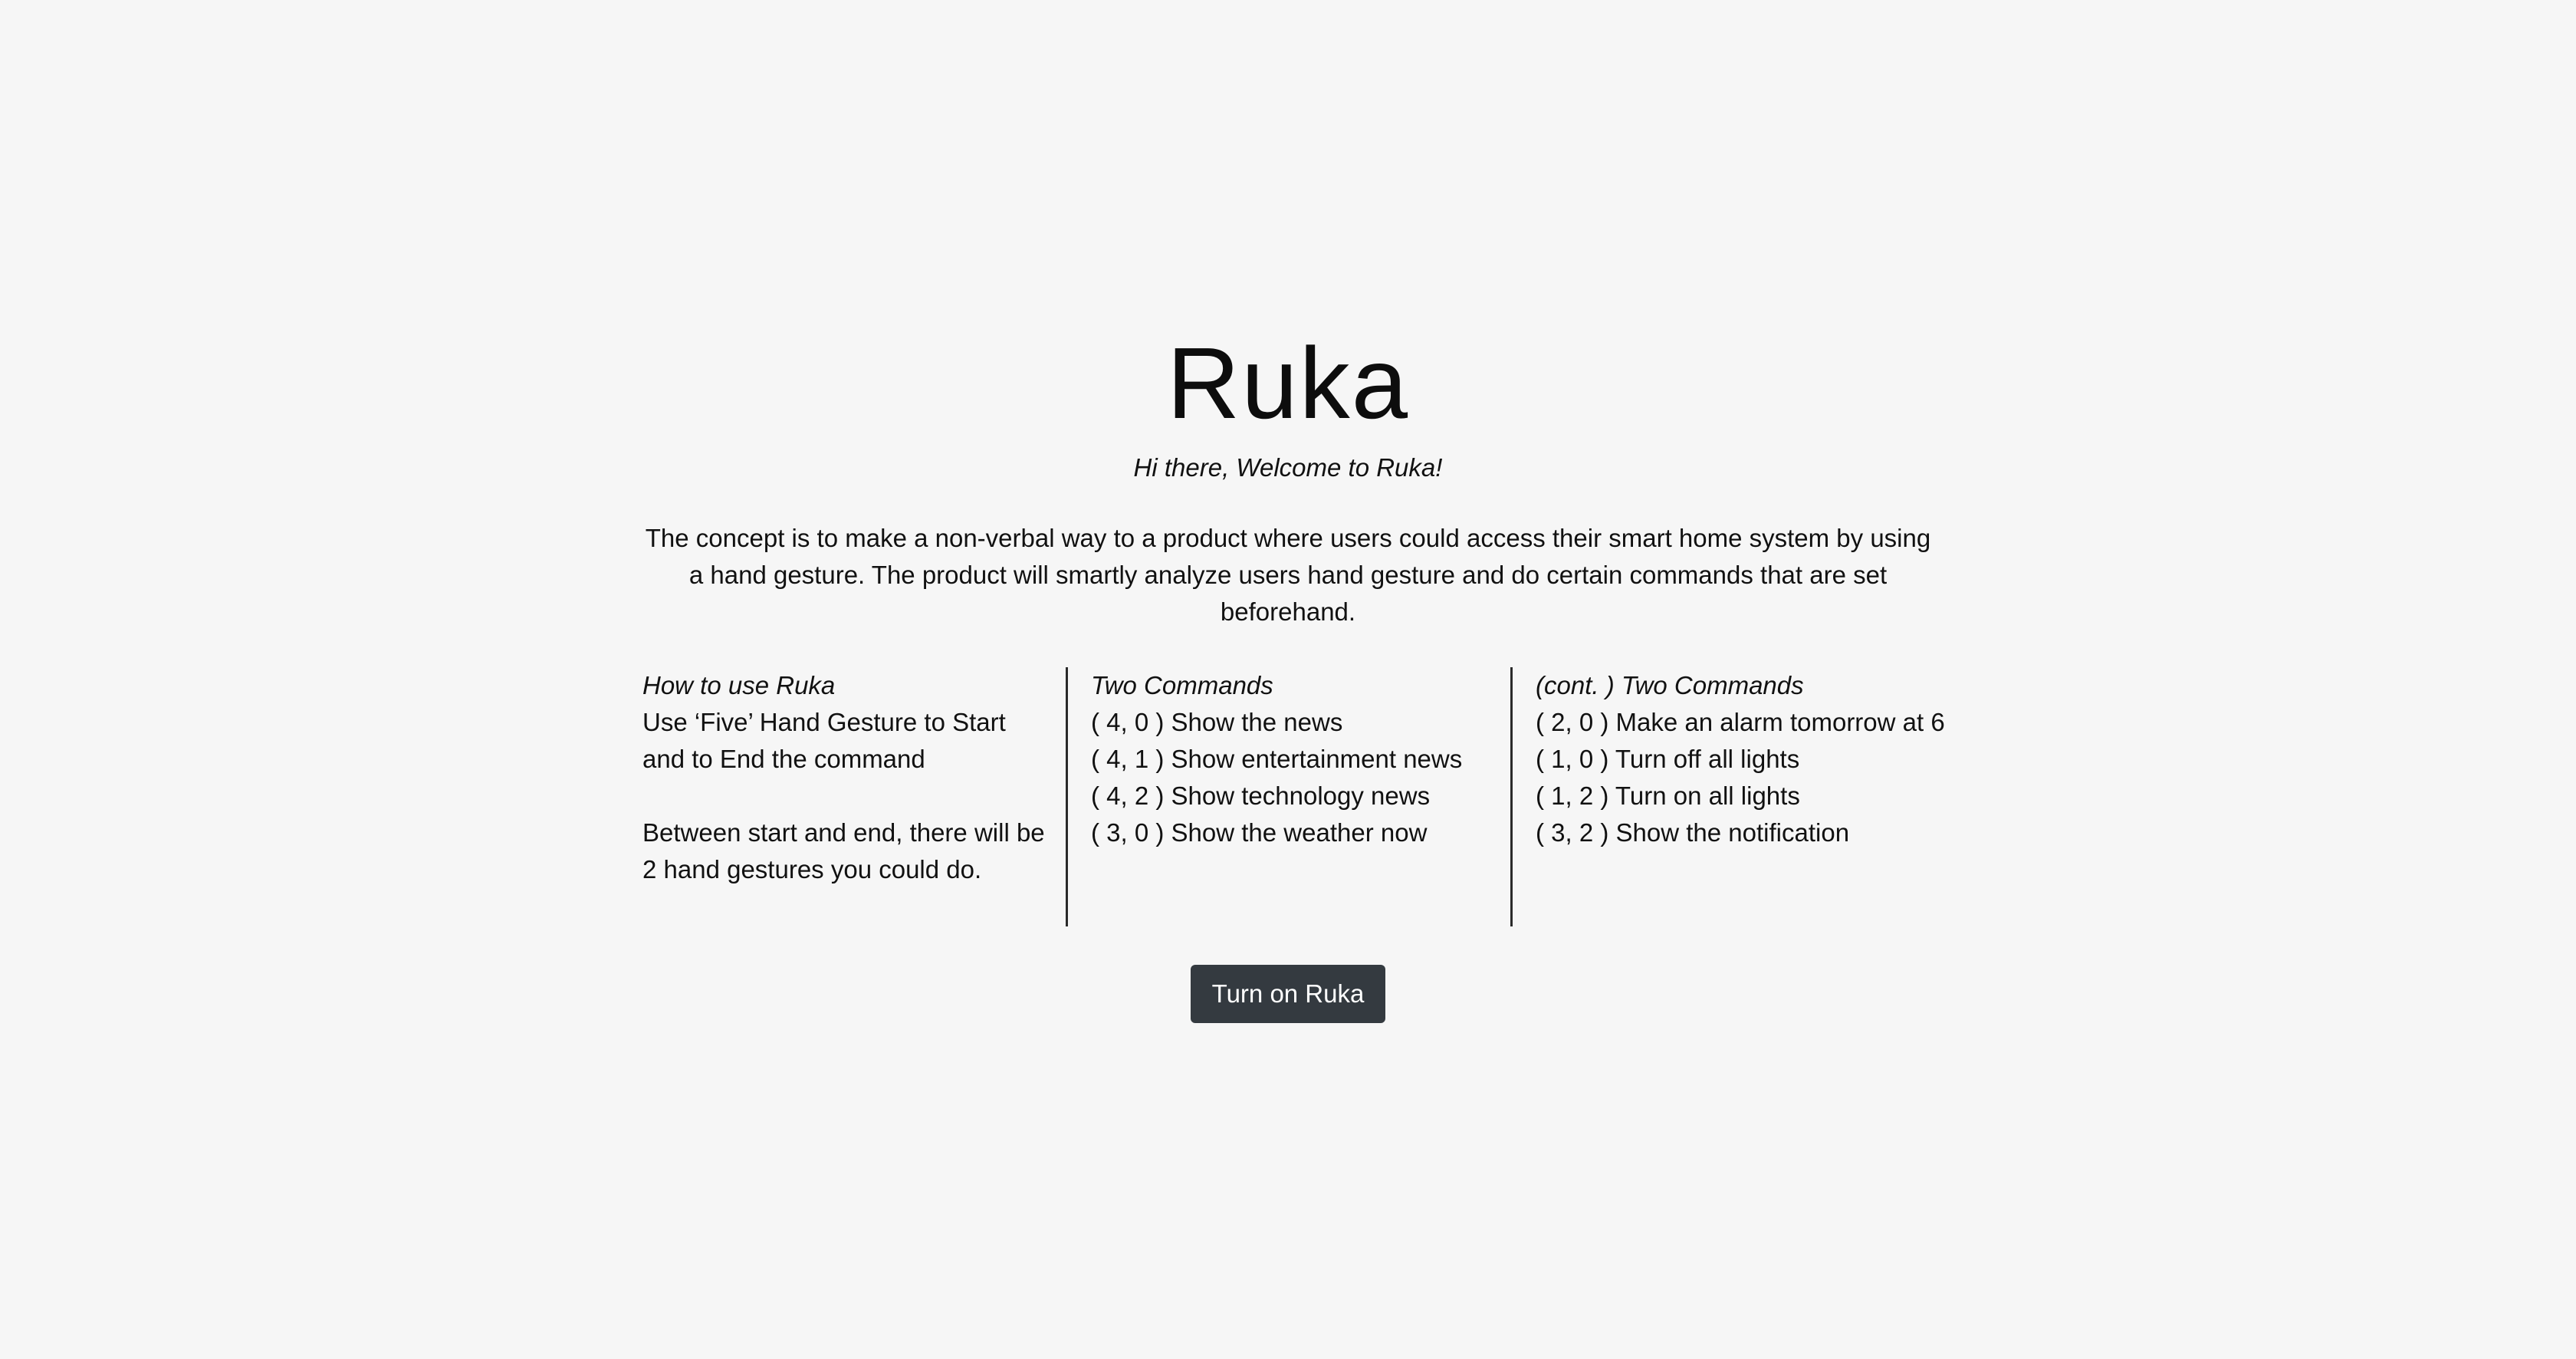 The height and width of the screenshot is (1359, 2576). I want to click on welcome-subtitle: Hi there, Welcome to Ruka!, so click(1288, 467).